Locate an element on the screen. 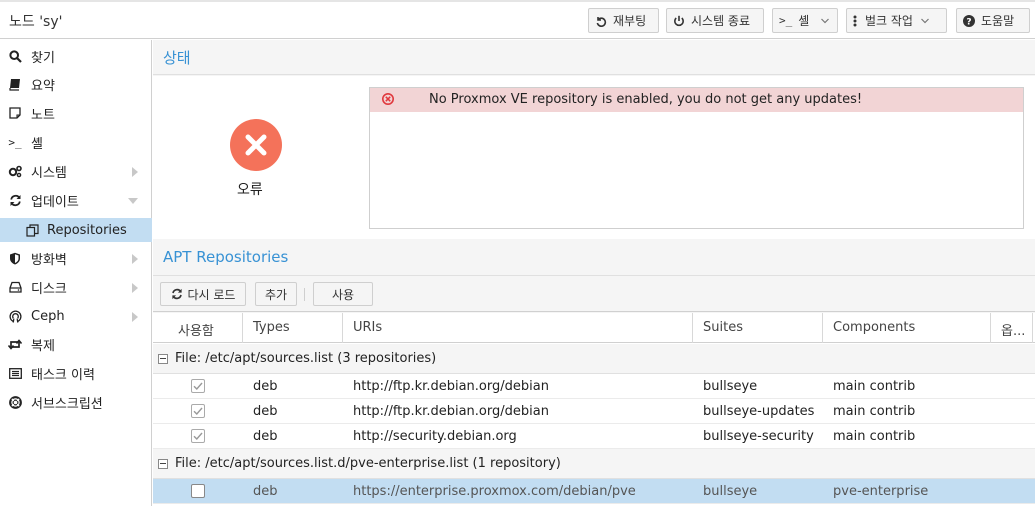 The image size is (1035, 506). help-button: ? 도움말 is located at coordinates (993, 20).